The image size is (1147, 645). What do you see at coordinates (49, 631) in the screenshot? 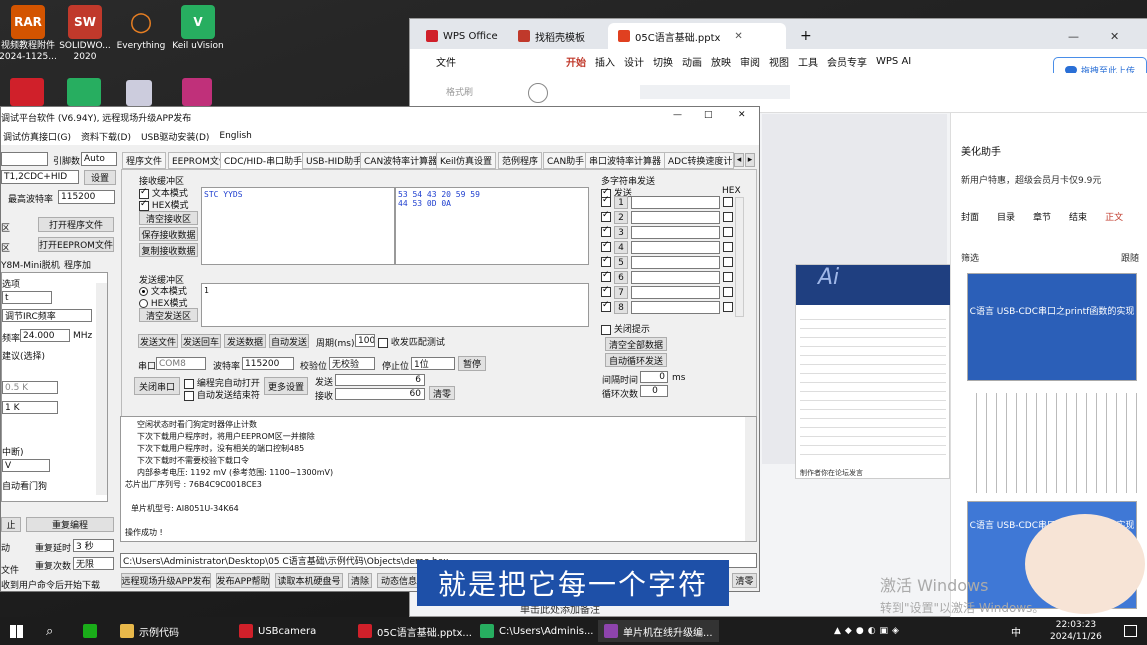
I see `search-icon: ⌕` at bounding box center [49, 631].